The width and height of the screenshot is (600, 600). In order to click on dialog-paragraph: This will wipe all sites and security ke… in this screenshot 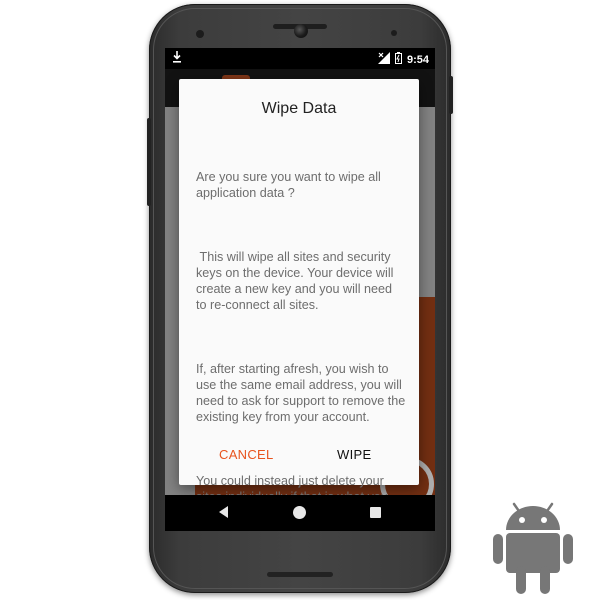, I will do `click(296, 281)`.